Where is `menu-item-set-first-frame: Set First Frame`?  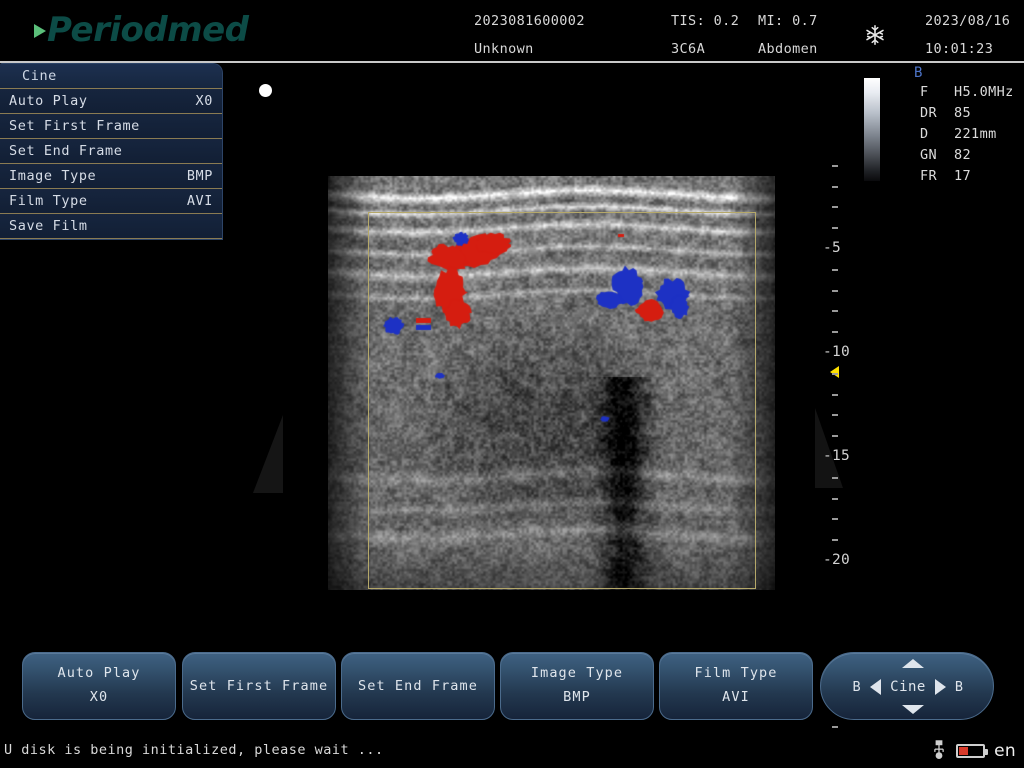
menu-item-set-first-frame: Set First Frame is located at coordinates (111, 126).